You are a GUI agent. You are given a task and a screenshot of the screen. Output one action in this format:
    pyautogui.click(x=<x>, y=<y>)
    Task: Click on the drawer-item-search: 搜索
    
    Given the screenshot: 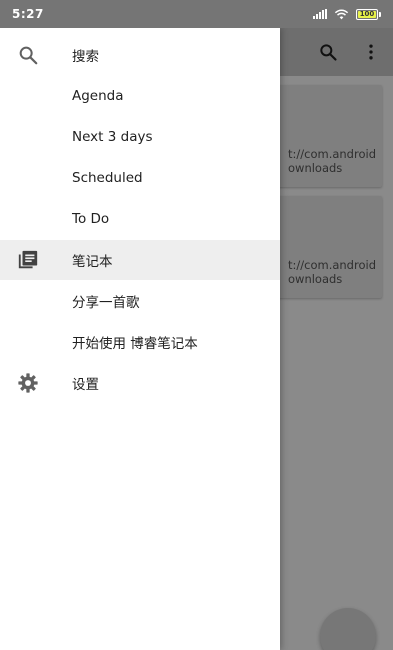 What is the action you would take?
    pyautogui.click(x=140, y=55)
    